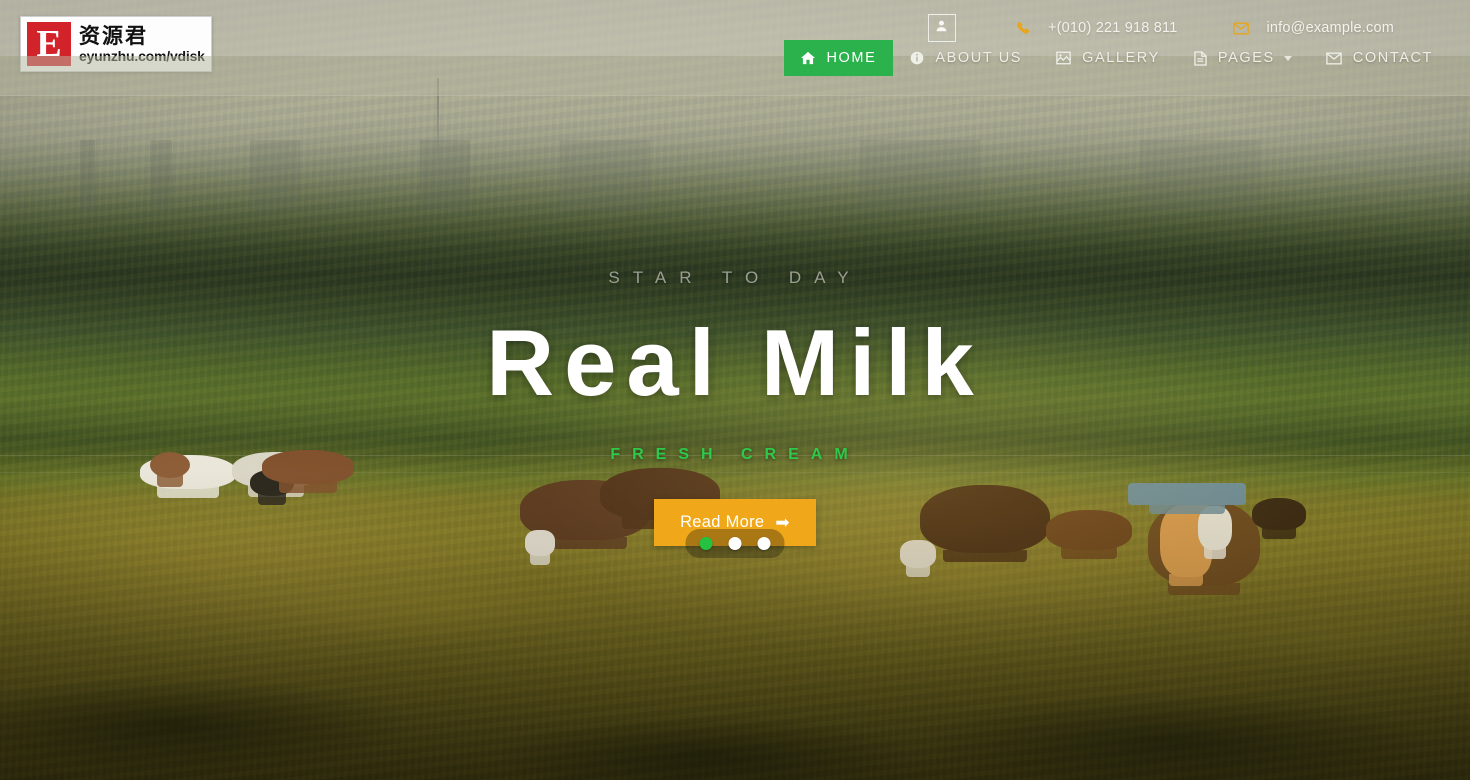 The height and width of the screenshot is (780, 1470). I want to click on nav-item-about-us: ABOUT US, so click(966, 58).